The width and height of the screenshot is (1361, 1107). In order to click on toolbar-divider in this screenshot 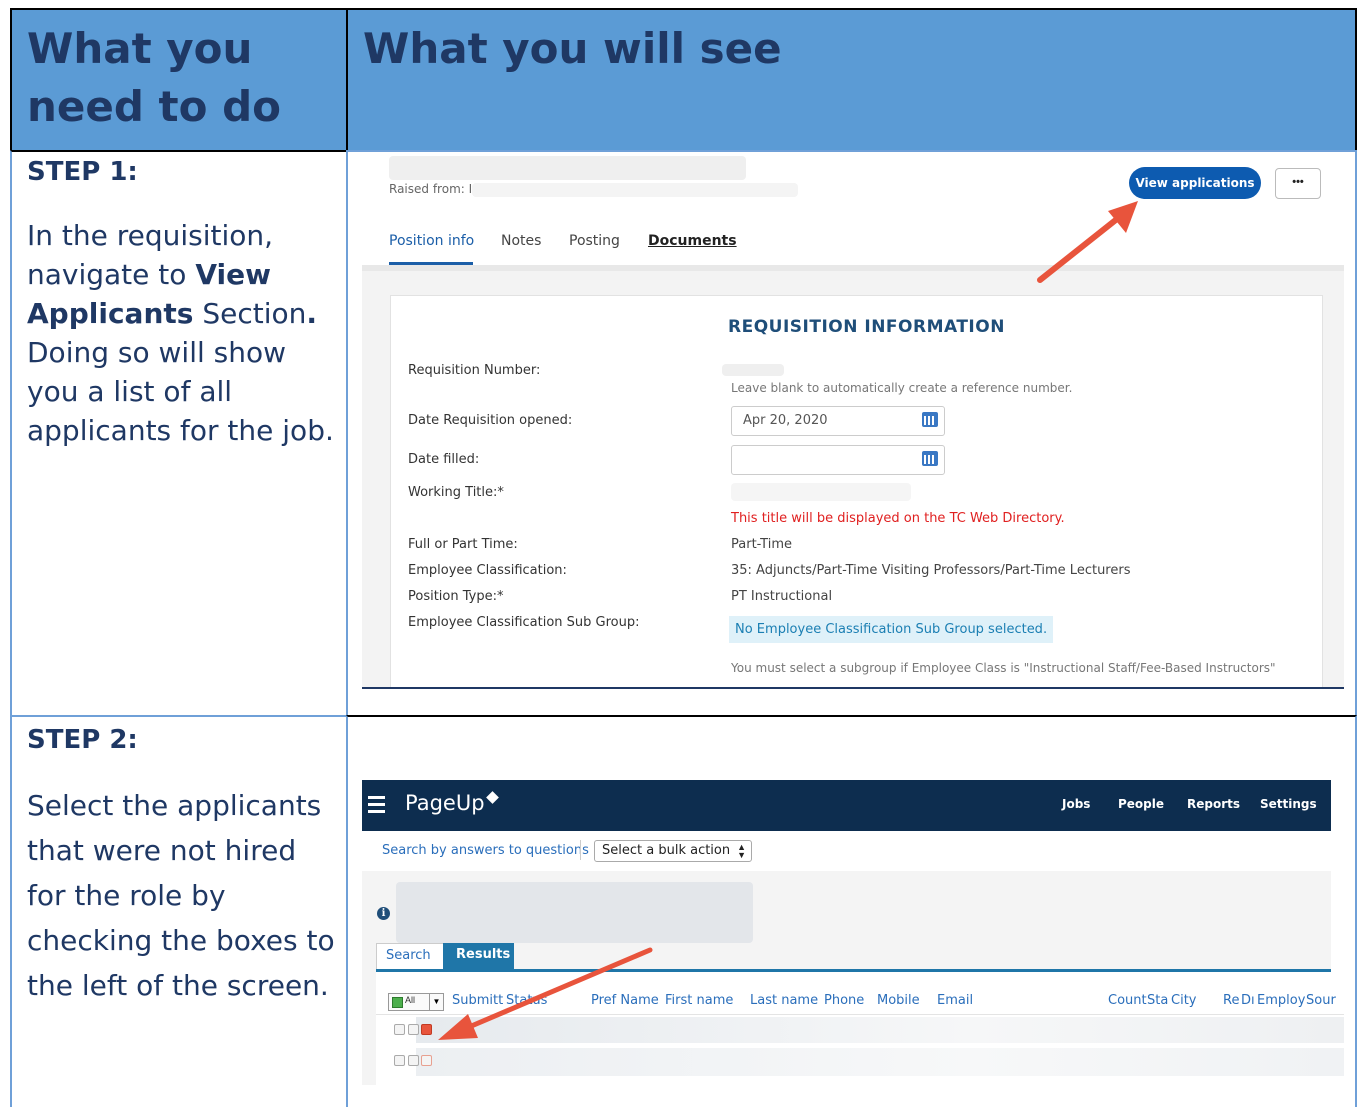, I will do `click(580, 850)`.